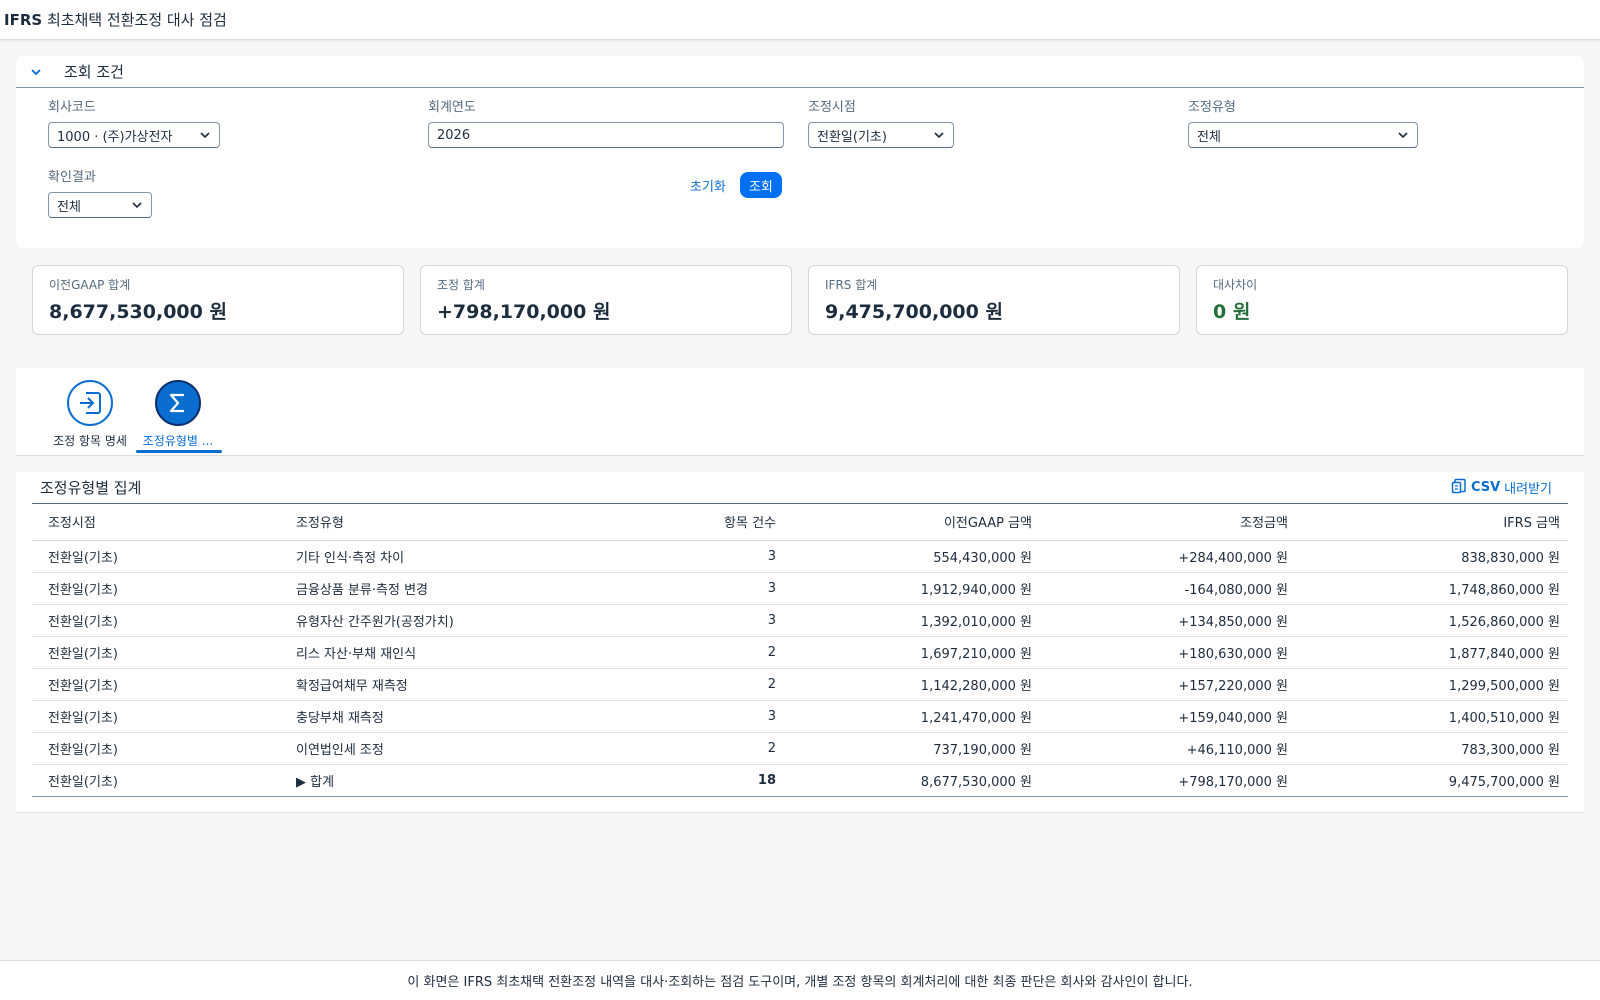 Image resolution: width=1600 pixels, height=1000 pixels. Describe the element at coordinates (1168, 684) in the screenshot. I see `cell-adjustment: +157,220,000 원` at that location.